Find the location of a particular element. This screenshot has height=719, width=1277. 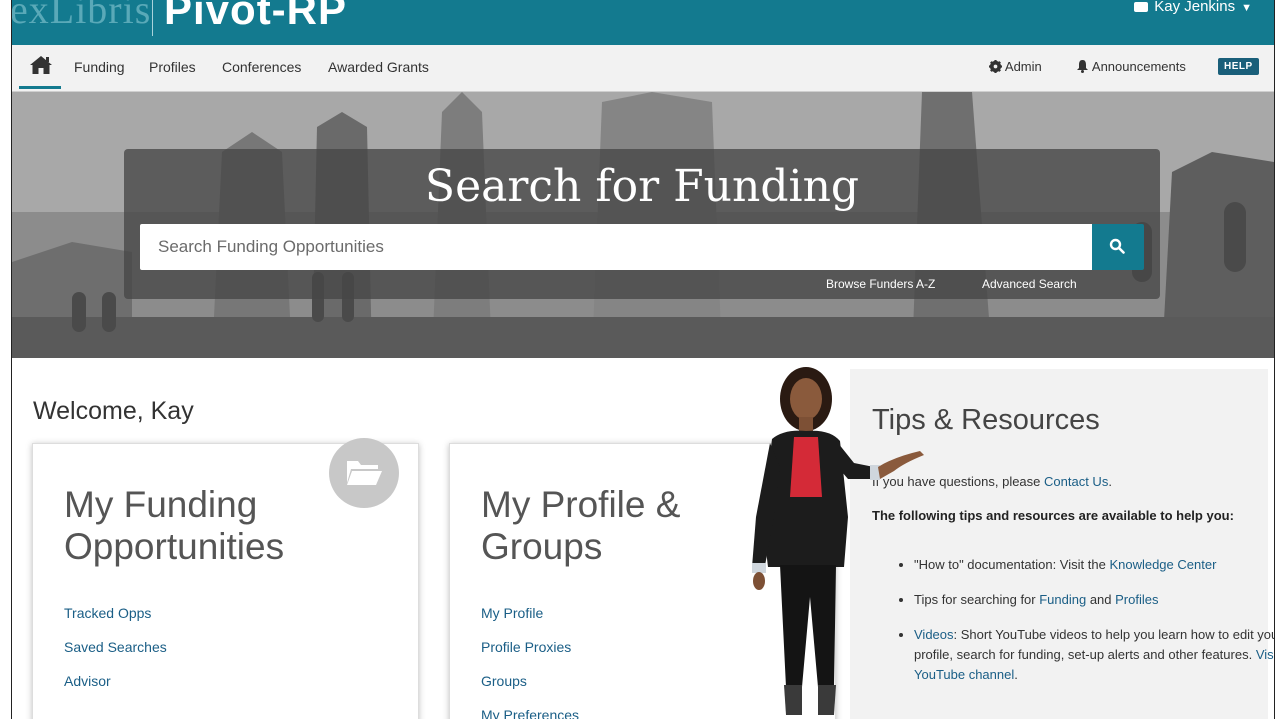

home-icon is located at coordinates (41, 65).